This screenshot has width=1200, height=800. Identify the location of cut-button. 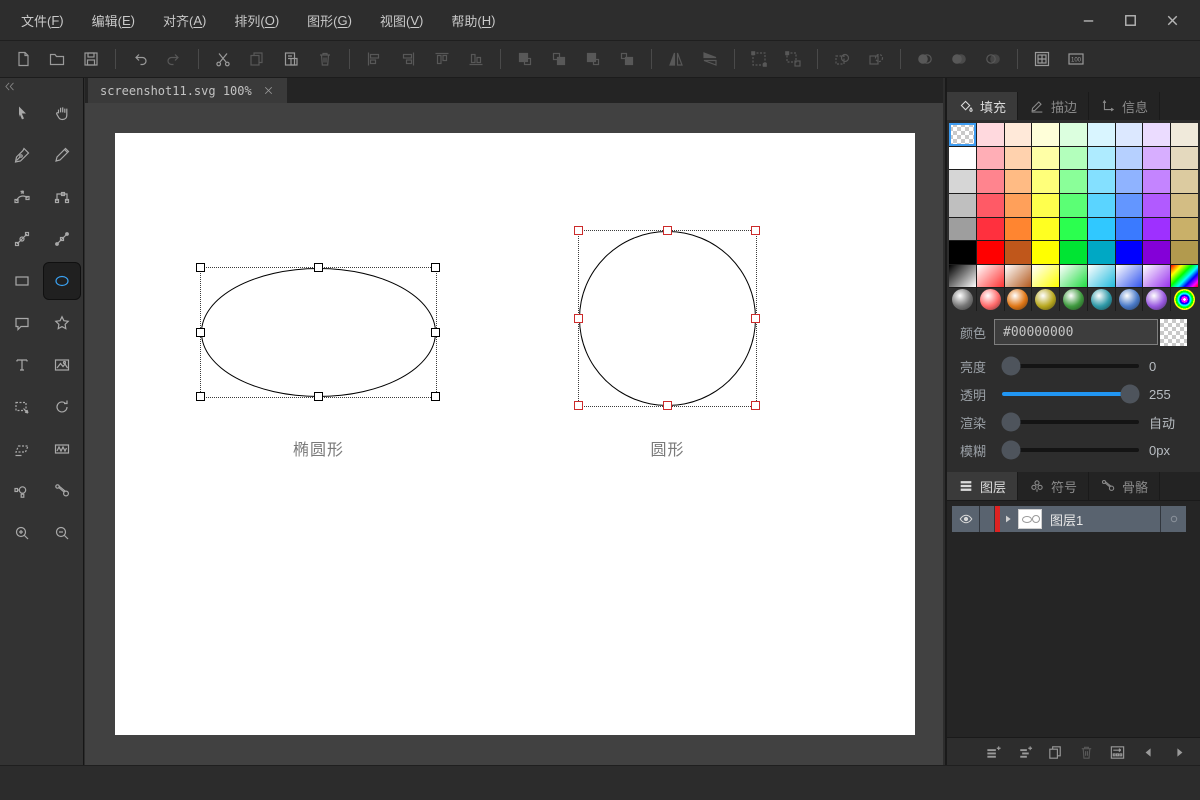
(223, 59).